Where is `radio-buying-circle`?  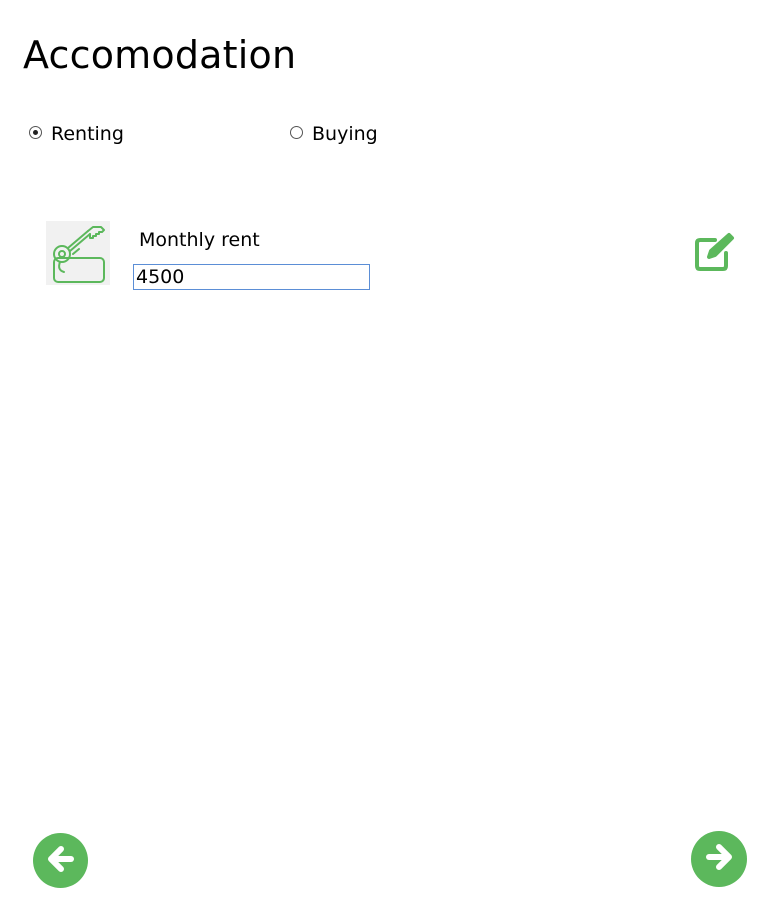
radio-buying-circle is located at coordinates (296, 132).